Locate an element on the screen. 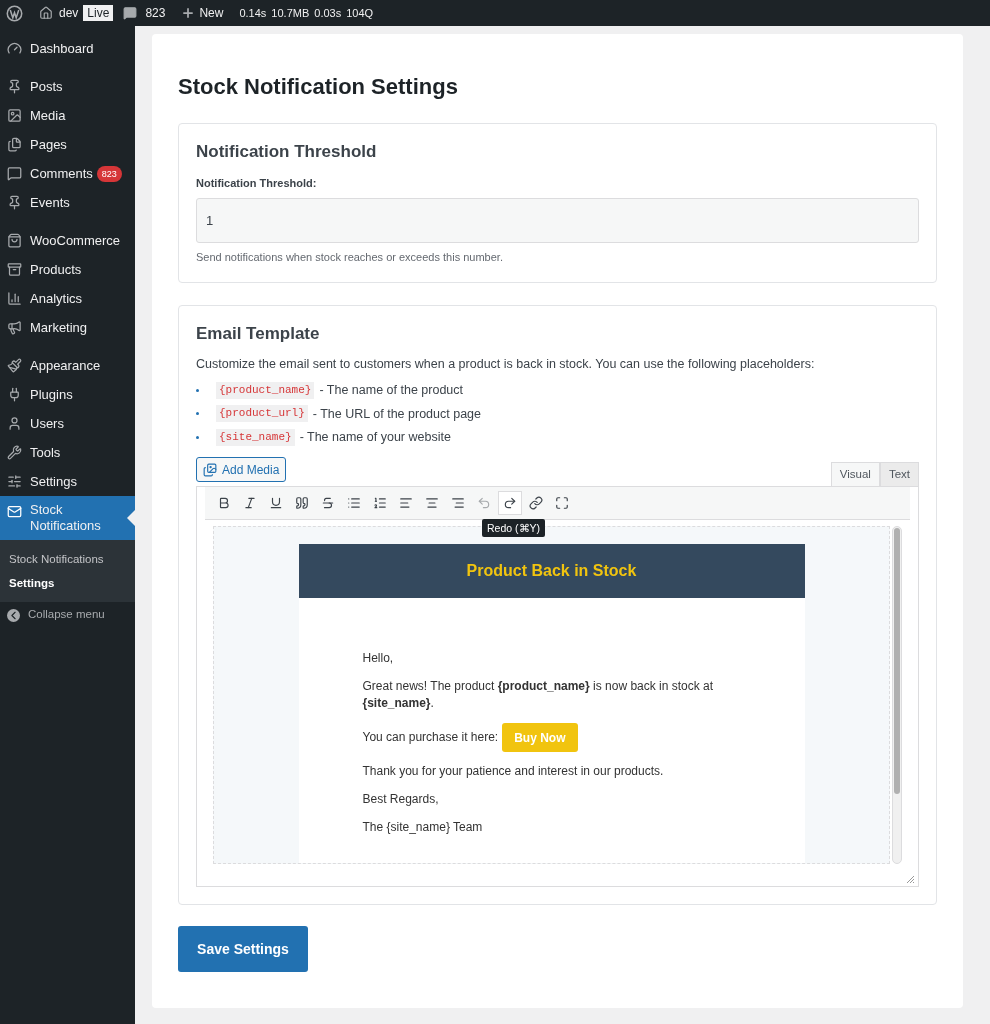  plus-icon is located at coordinates (188, 13).